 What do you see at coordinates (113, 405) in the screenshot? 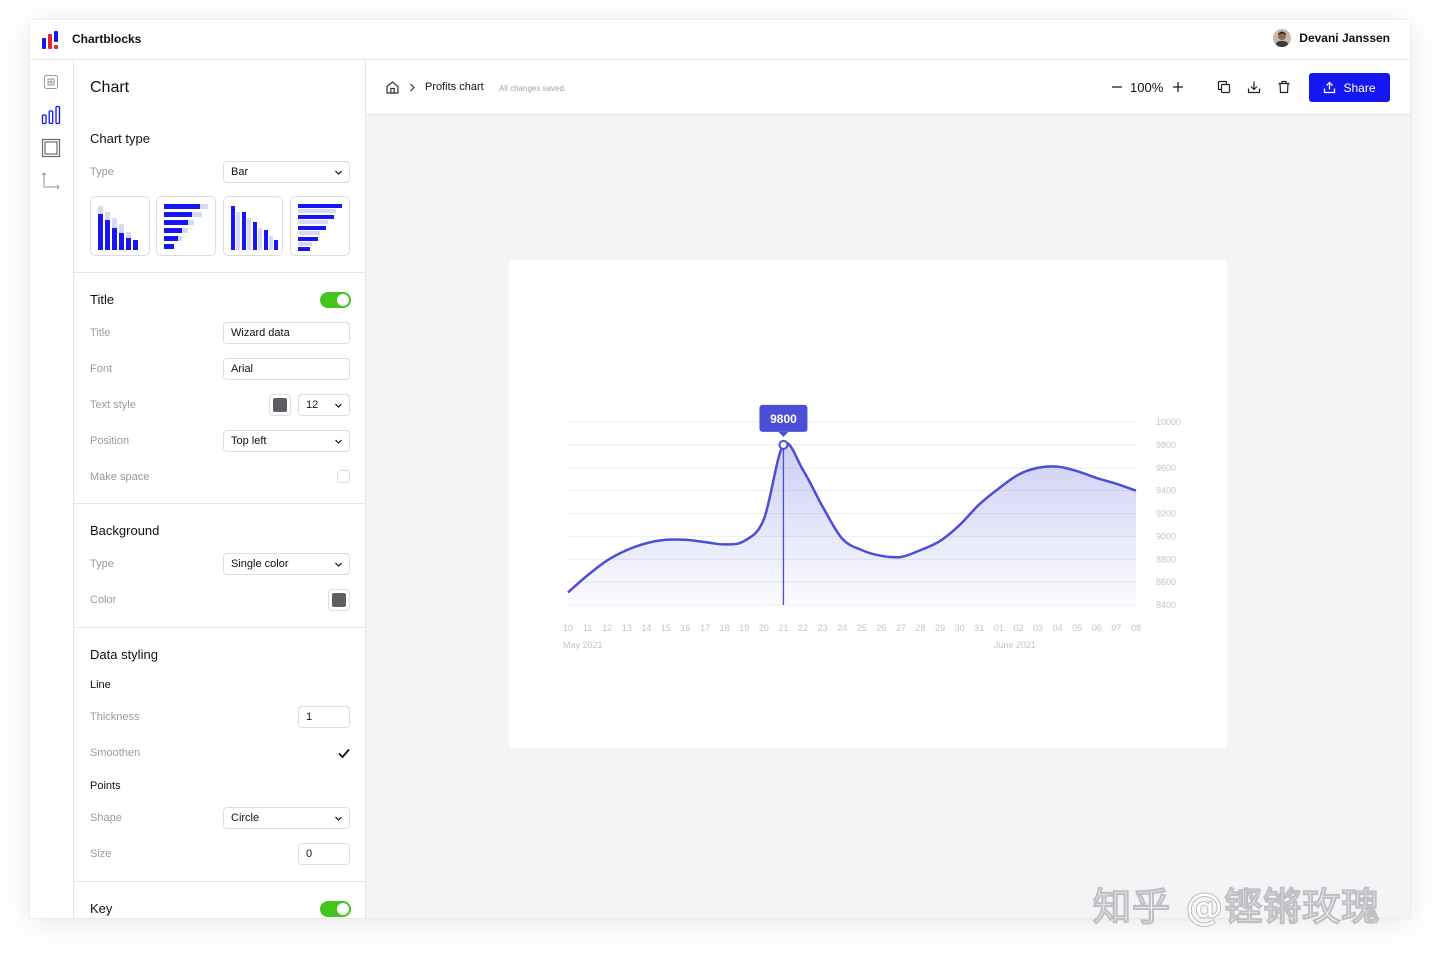
I see `text-style-label: Text style` at bounding box center [113, 405].